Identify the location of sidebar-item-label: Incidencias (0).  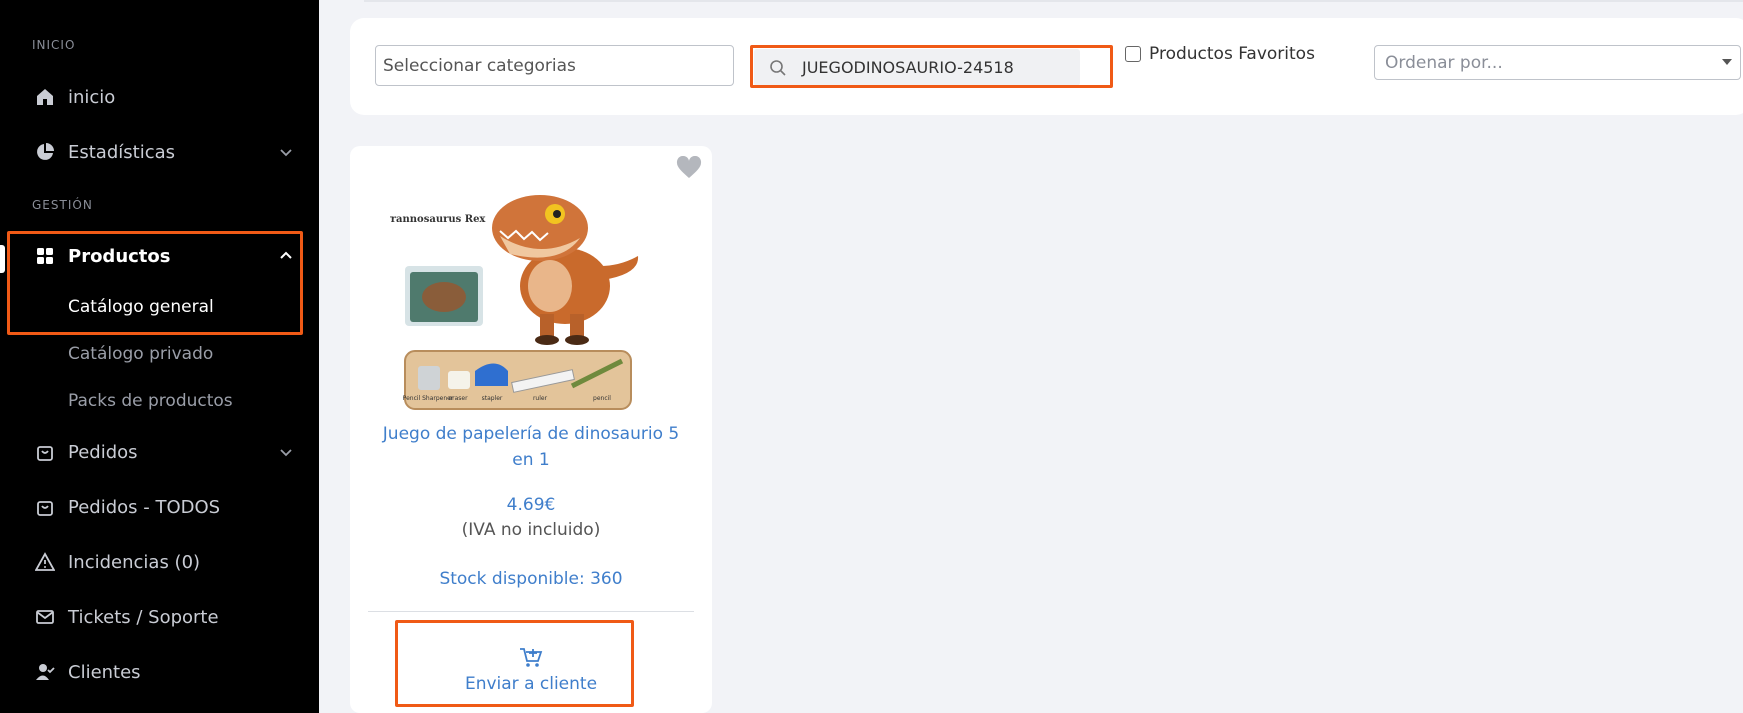
(134, 562).